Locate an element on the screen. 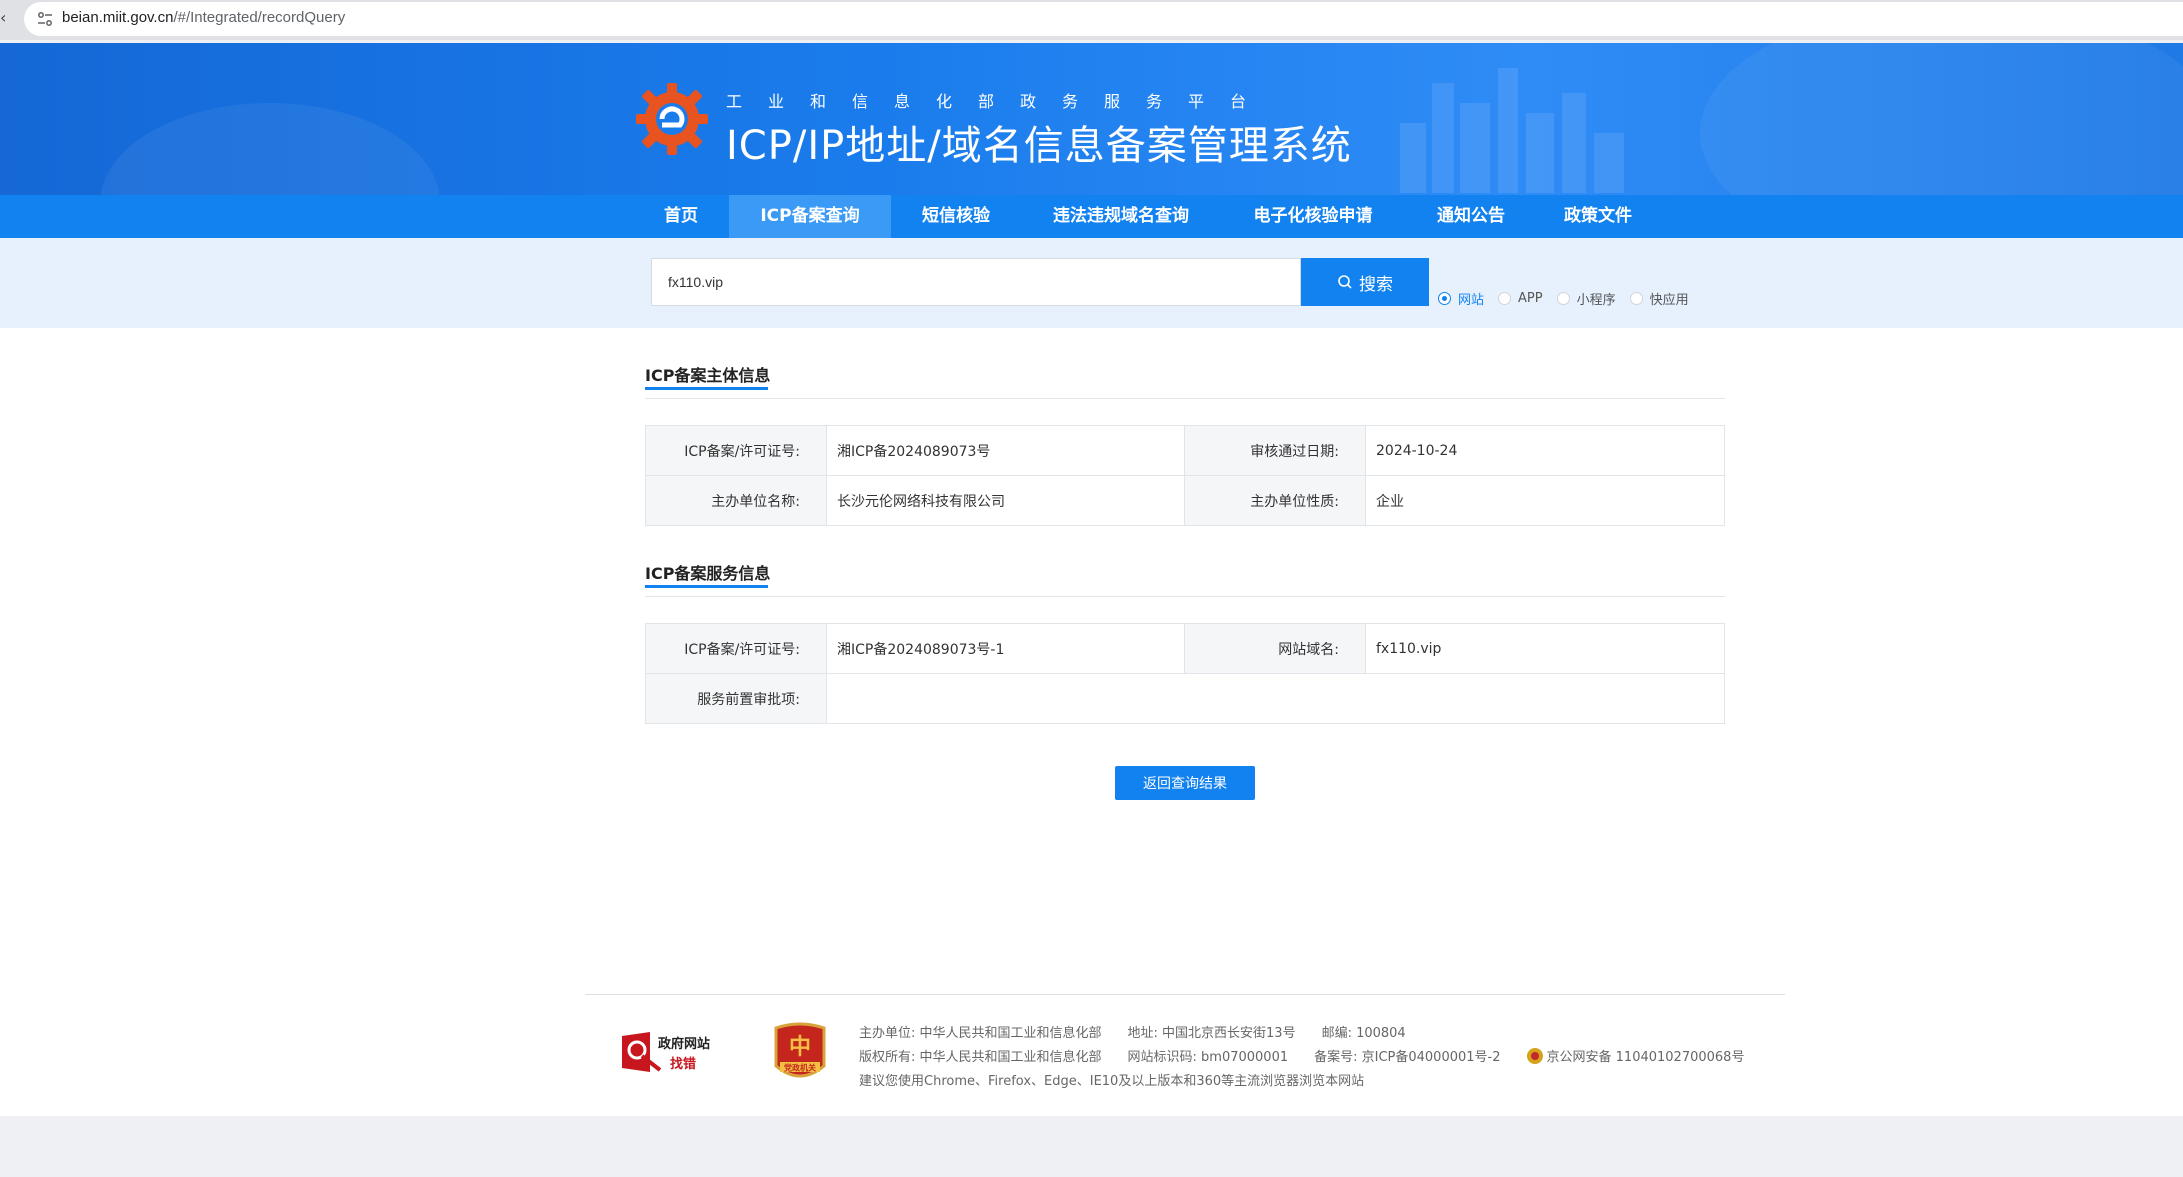 The width and height of the screenshot is (2183, 1177). entity-section-underline is located at coordinates (706, 388).